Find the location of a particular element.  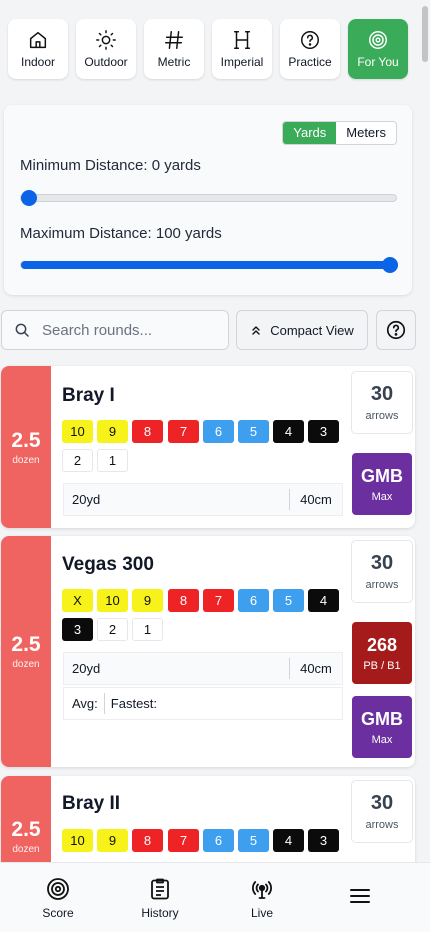

filter-practice-button: Practice is located at coordinates (310, 49).